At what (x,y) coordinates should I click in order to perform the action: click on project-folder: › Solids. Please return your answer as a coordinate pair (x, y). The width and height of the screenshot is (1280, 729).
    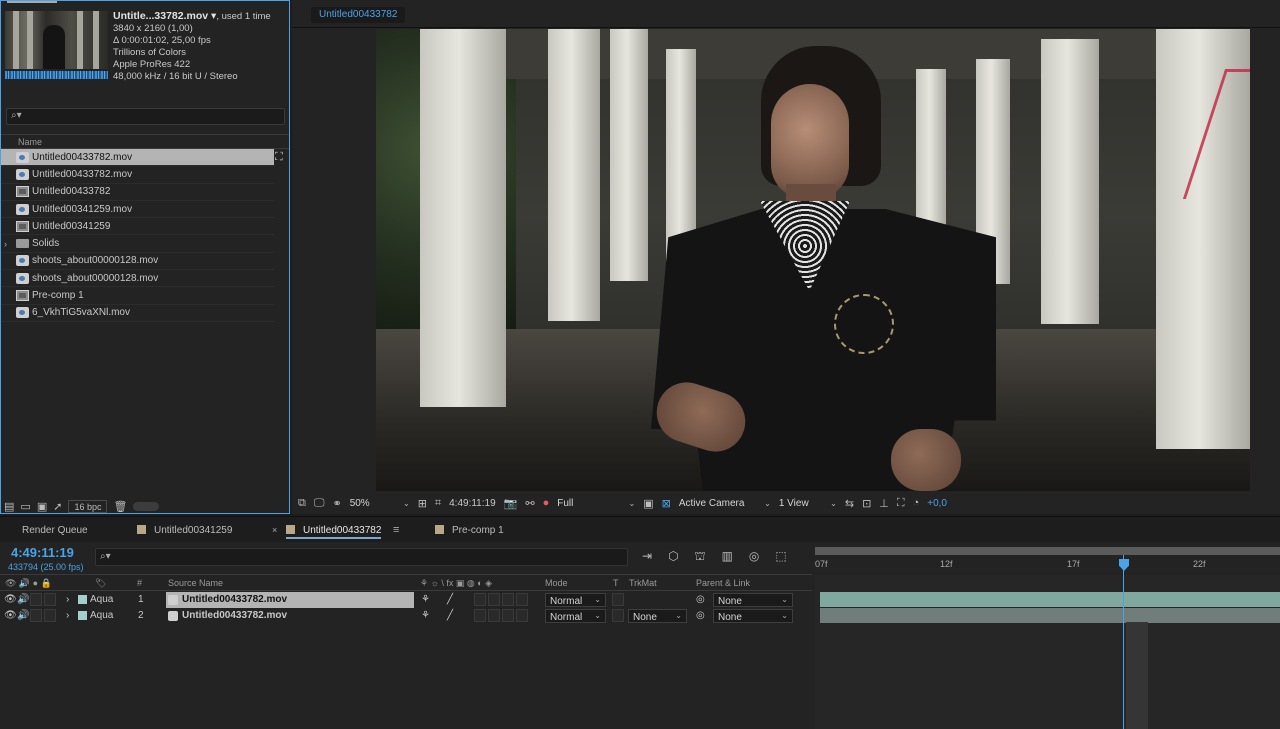
    Looking at the image, I should click on (137, 244).